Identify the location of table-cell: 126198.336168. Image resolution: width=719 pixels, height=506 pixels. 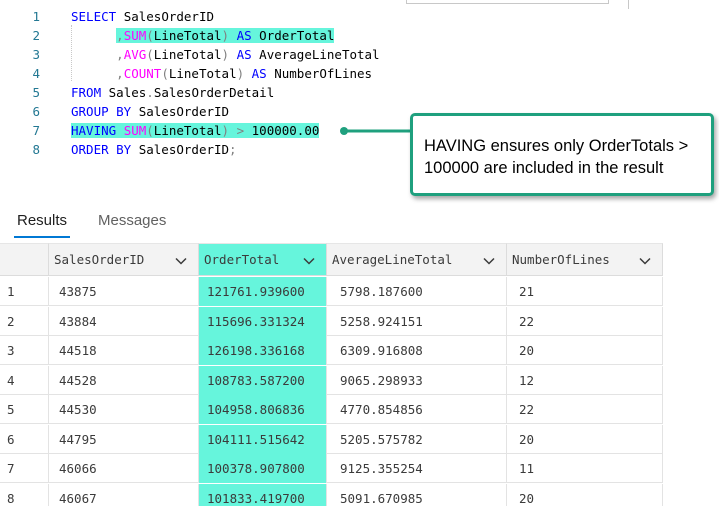
(263, 350).